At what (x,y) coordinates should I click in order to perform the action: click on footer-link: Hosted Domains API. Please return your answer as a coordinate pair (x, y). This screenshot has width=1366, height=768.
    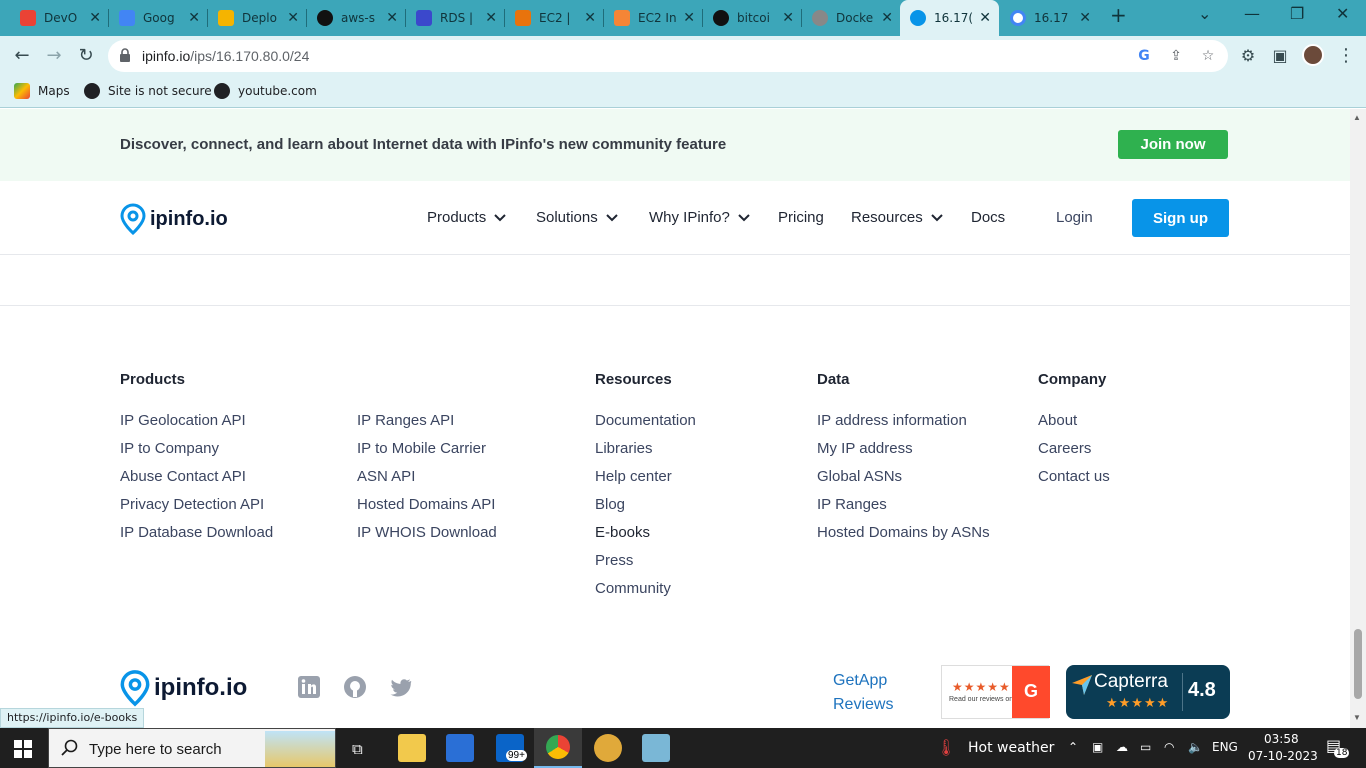
    Looking at the image, I should click on (426, 504).